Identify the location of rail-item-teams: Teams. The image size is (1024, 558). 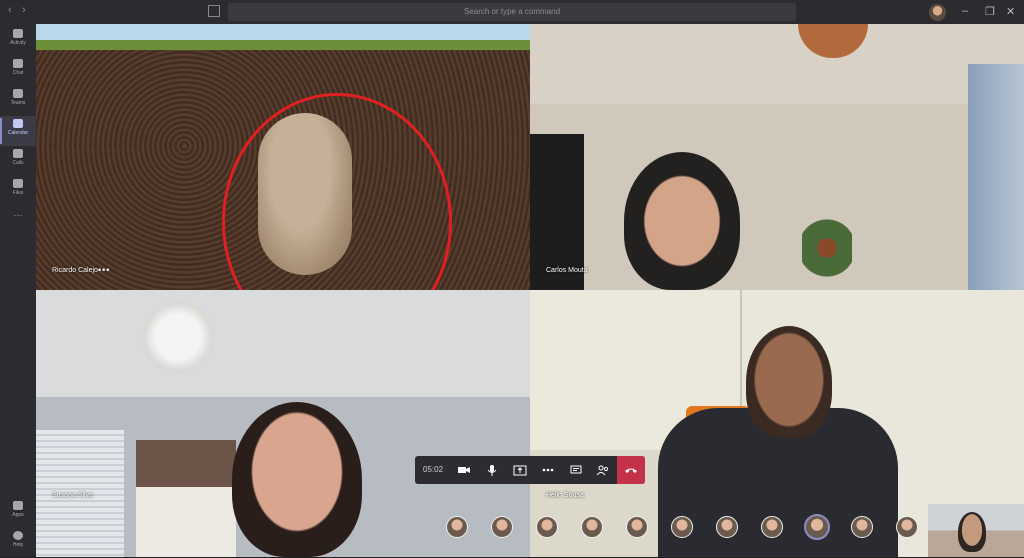
(18, 101).